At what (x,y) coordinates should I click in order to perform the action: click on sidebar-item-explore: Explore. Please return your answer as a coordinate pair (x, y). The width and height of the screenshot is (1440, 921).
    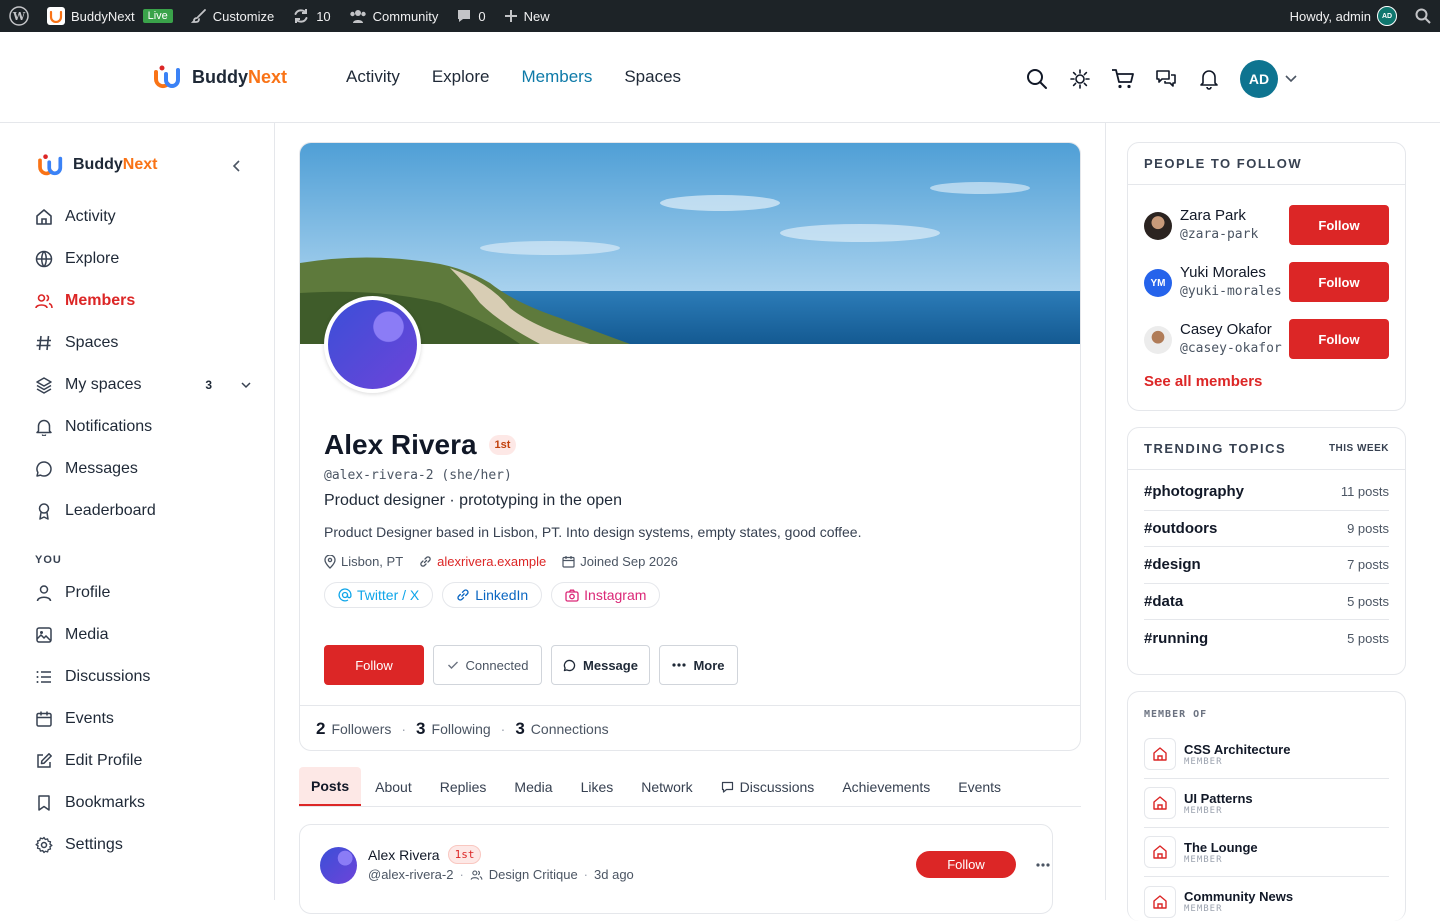
    Looking at the image, I should click on (147, 259).